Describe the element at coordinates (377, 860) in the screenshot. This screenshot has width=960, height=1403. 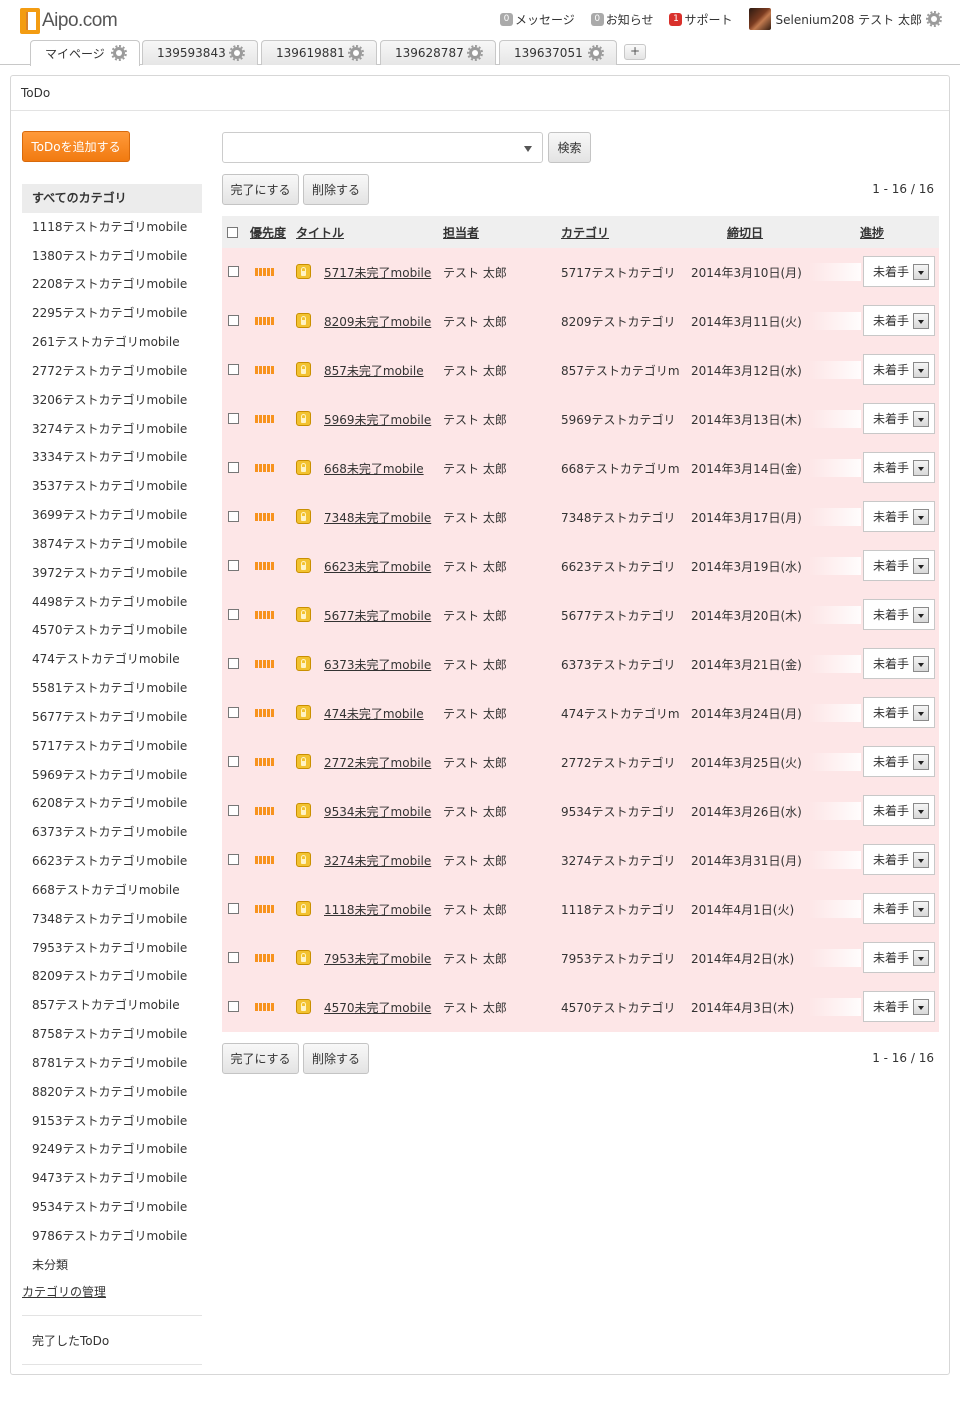
I see `todo-title-link: 3274未完了mobile` at that location.